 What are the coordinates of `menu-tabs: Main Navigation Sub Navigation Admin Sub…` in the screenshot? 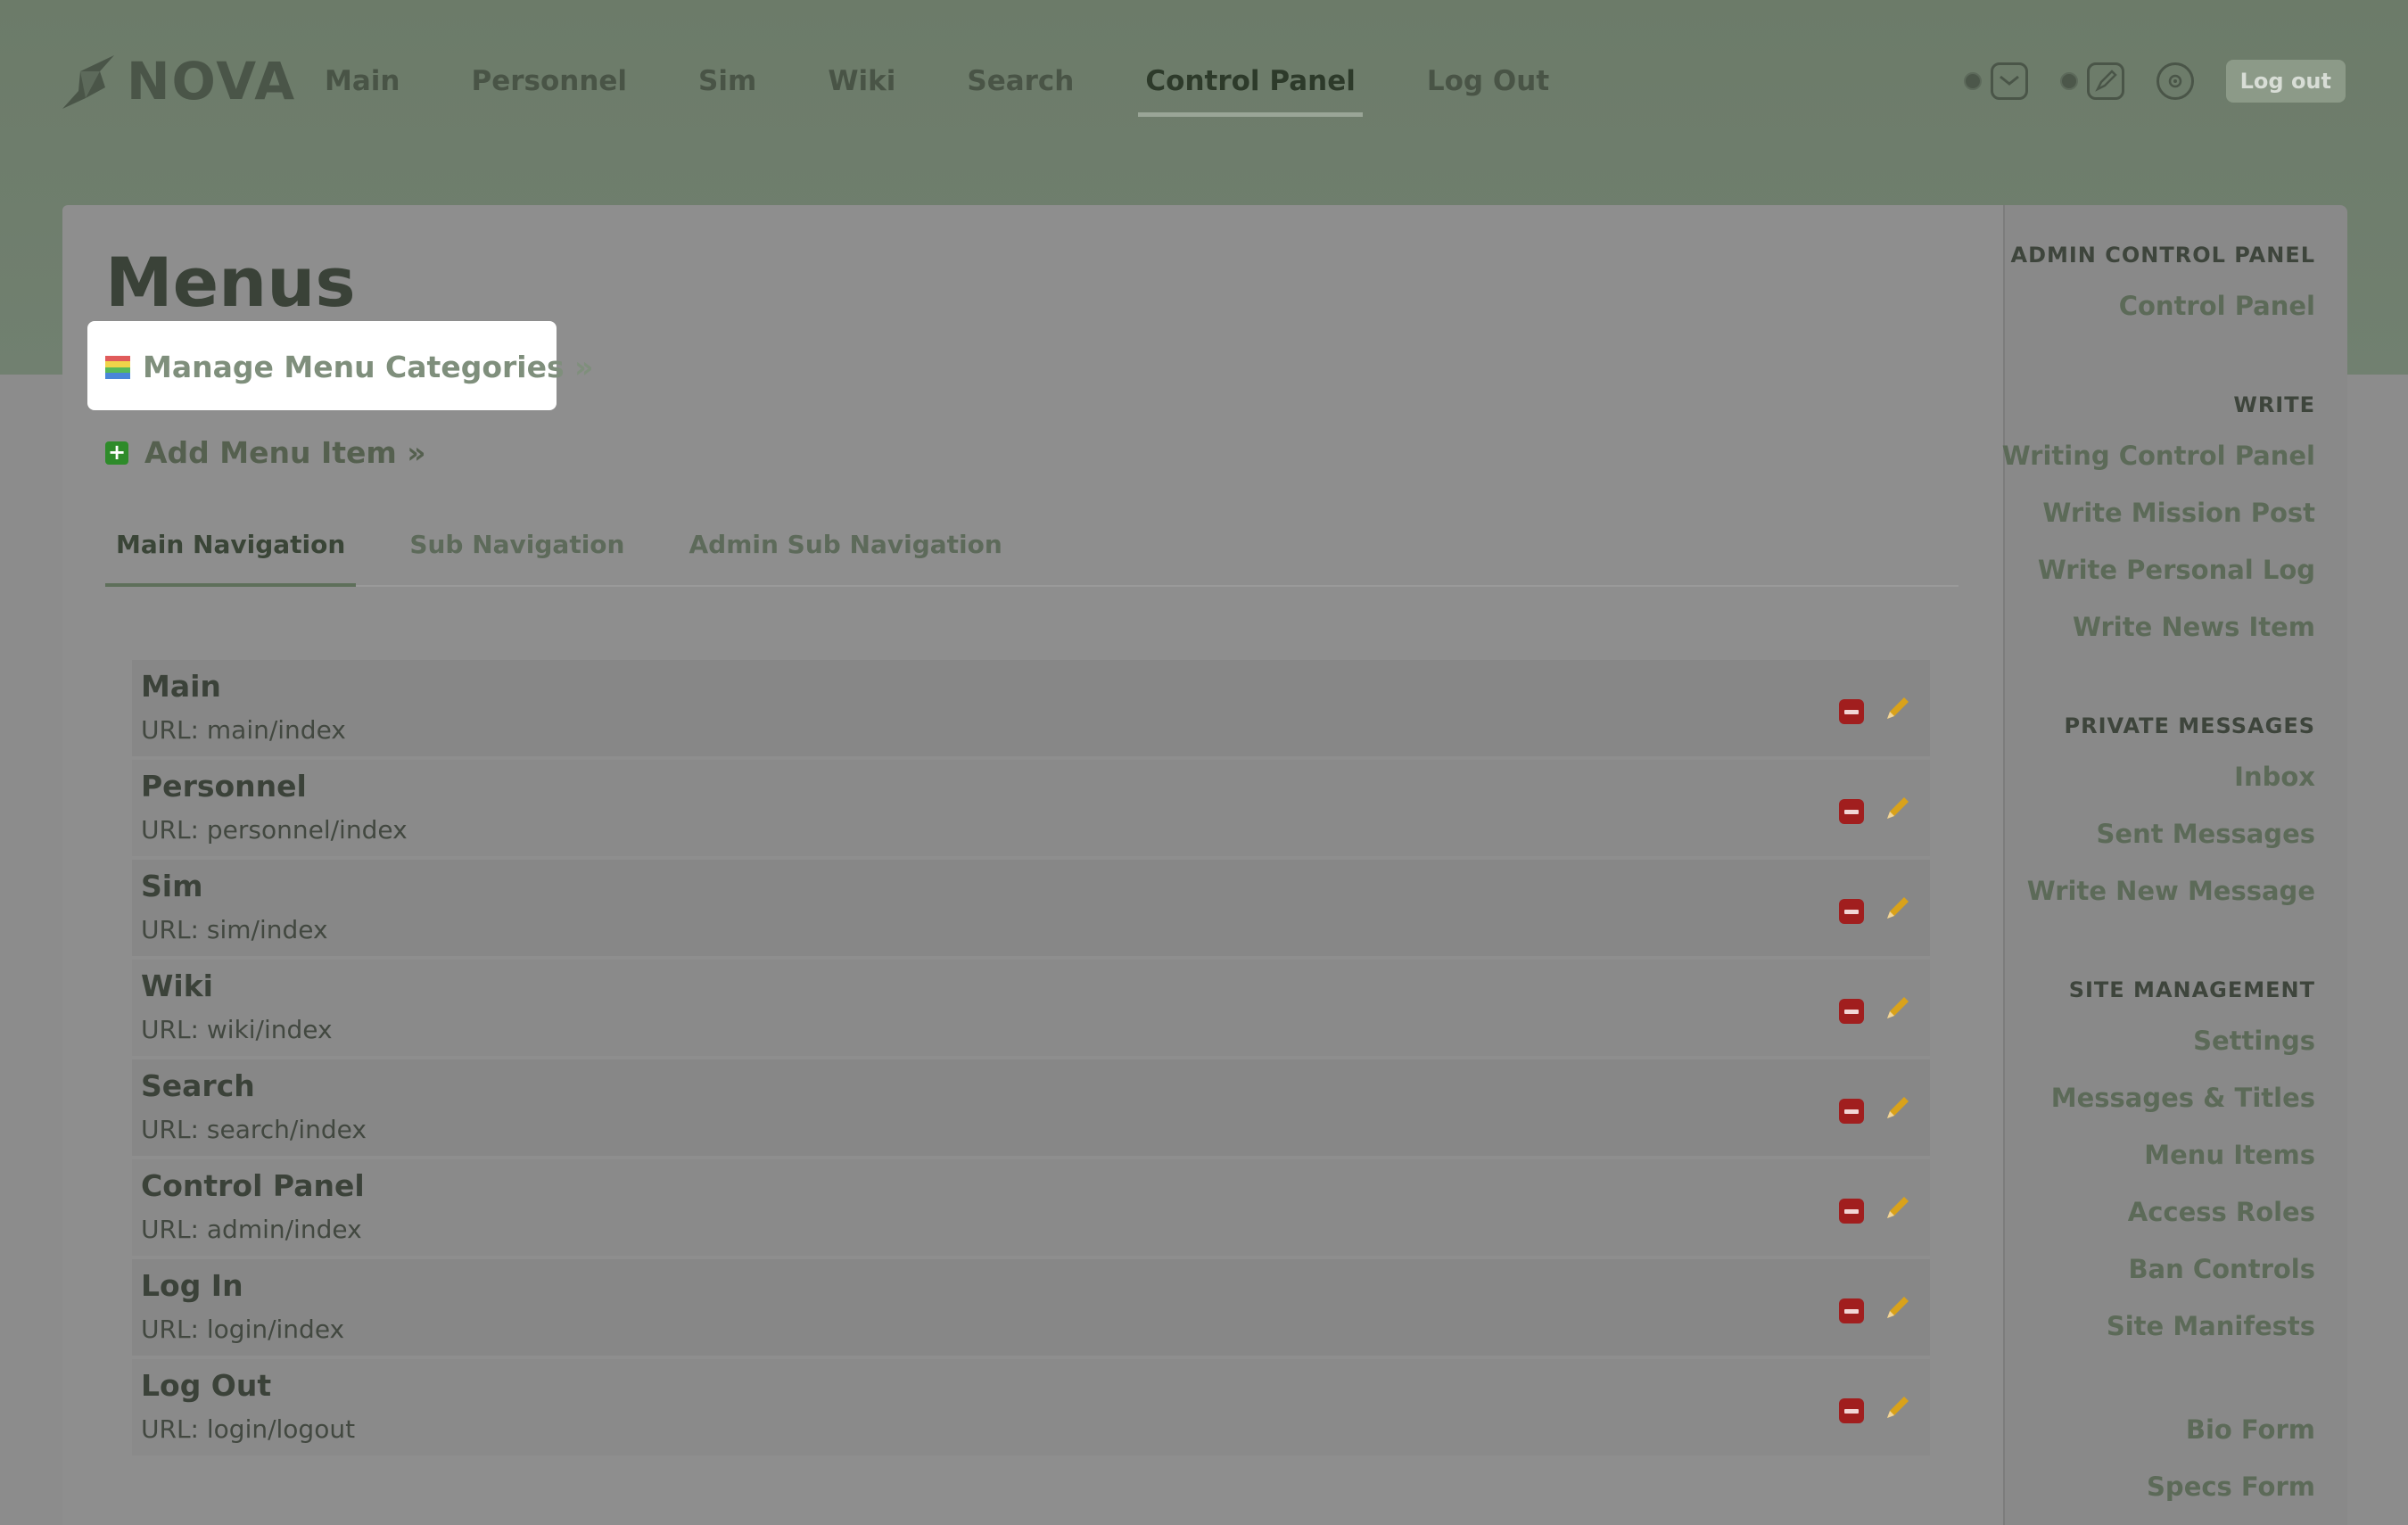 It's located at (1032, 552).